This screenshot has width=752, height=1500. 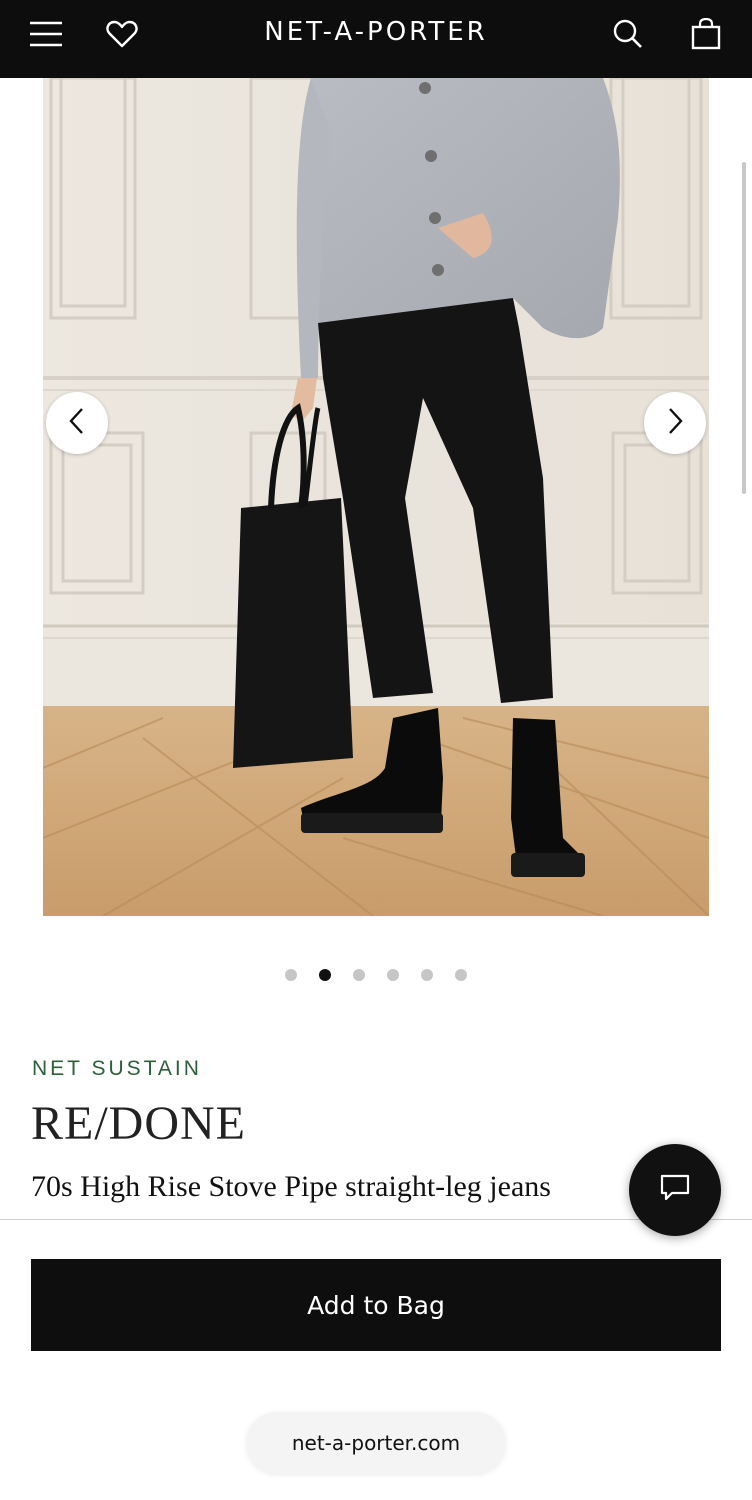 What do you see at coordinates (117, 1069) in the screenshot?
I see `net-sustain-tag: NET SUSTAIN` at bounding box center [117, 1069].